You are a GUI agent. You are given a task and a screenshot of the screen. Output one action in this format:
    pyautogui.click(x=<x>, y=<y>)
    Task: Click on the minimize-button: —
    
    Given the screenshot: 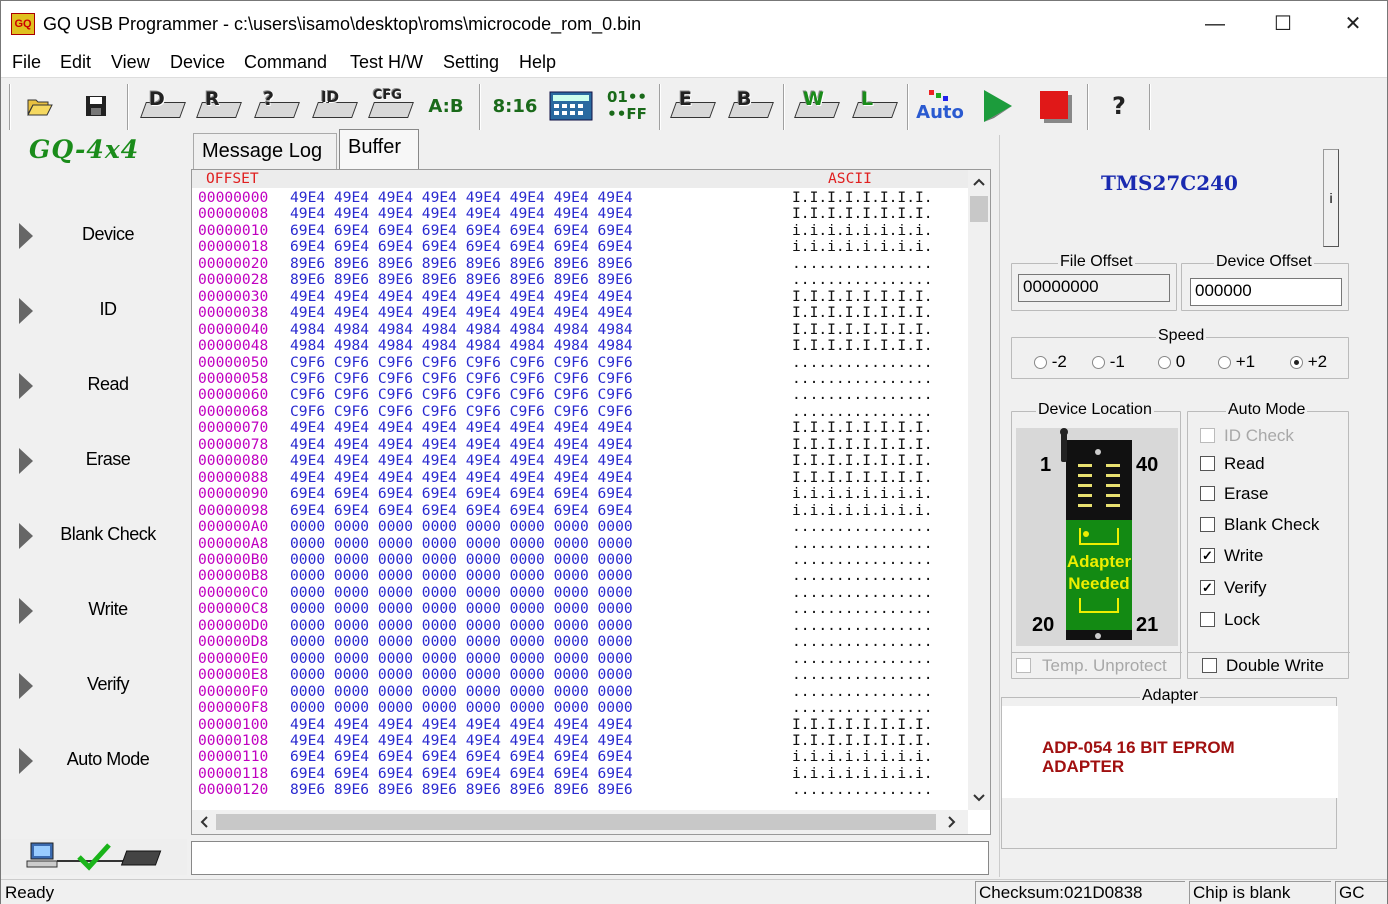 What is the action you would take?
    pyautogui.click(x=1215, y=24)
    